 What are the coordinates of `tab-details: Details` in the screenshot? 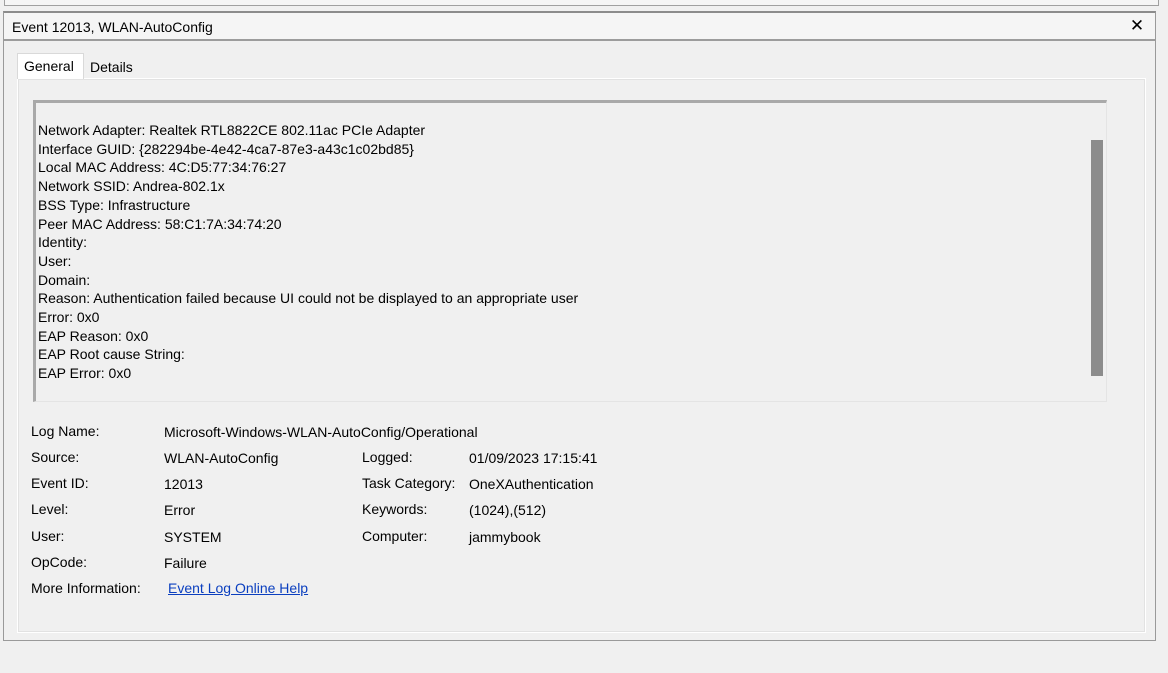 It's located at (114, 67).